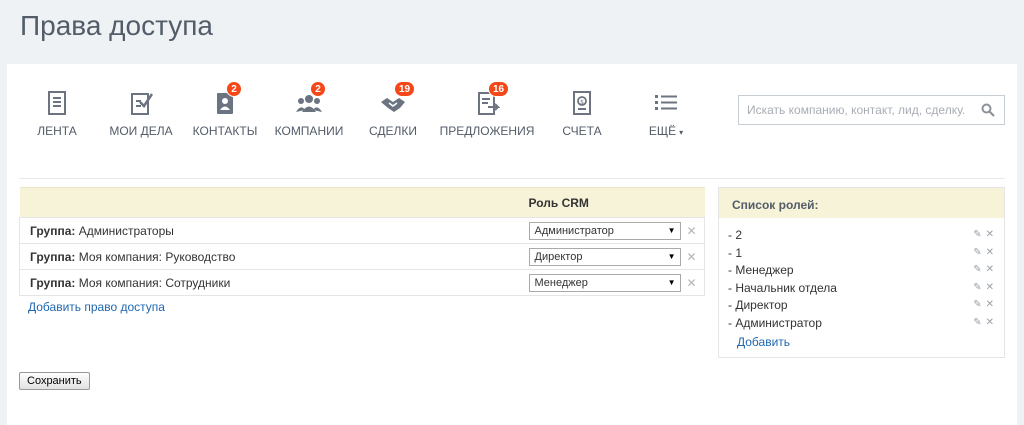 The width and height of the screenshot is (1024, 425). What do you see at coordinates (234, 89) in the screenshot?
I see `contacts-badge: 2` at bounding box center [234, 89].